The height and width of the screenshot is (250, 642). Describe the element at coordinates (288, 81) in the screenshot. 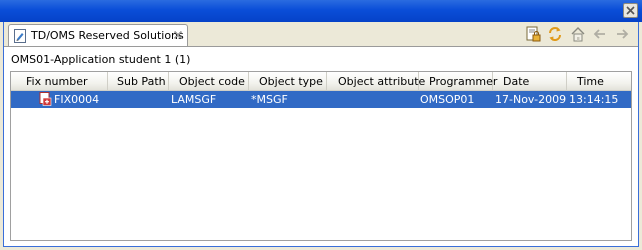

I see `column-header-object-type: Object type` at that location.